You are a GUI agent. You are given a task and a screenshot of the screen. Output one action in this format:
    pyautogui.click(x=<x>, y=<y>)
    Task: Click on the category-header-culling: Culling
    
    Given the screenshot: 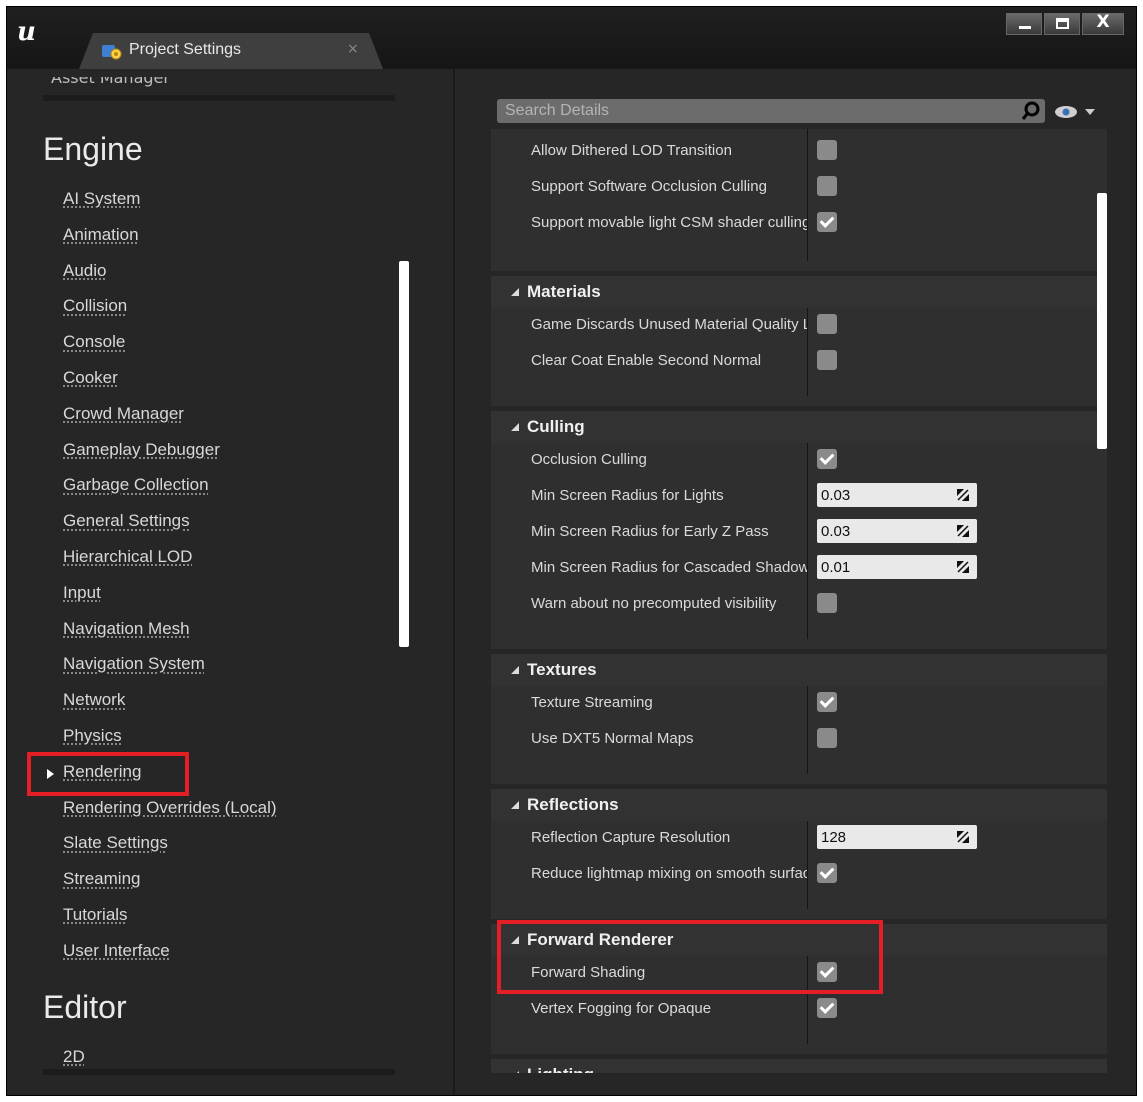 What is the action you would take?
    pyautogui.click(x=799, y=427)
    